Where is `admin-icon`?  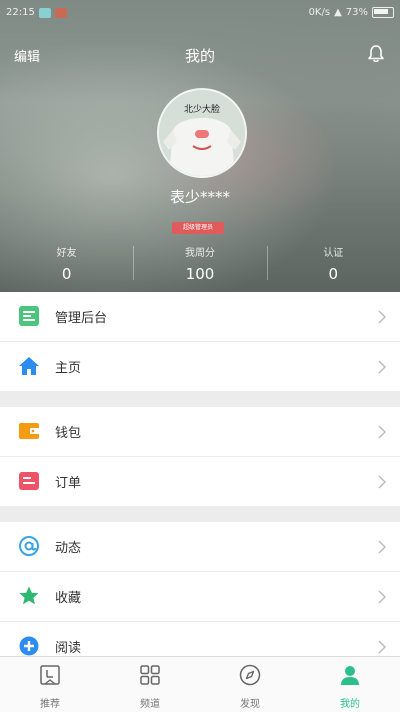
admin-icon is located at coordinates (29, 316).